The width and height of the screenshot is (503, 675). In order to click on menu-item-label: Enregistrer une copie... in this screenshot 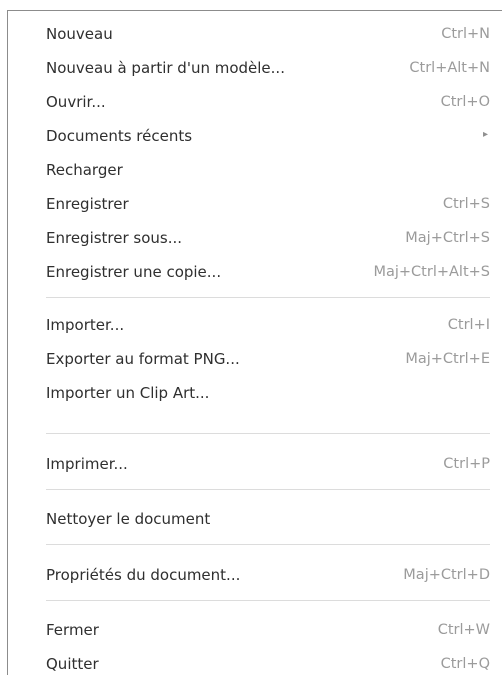, I will do `click(134, 272)`.